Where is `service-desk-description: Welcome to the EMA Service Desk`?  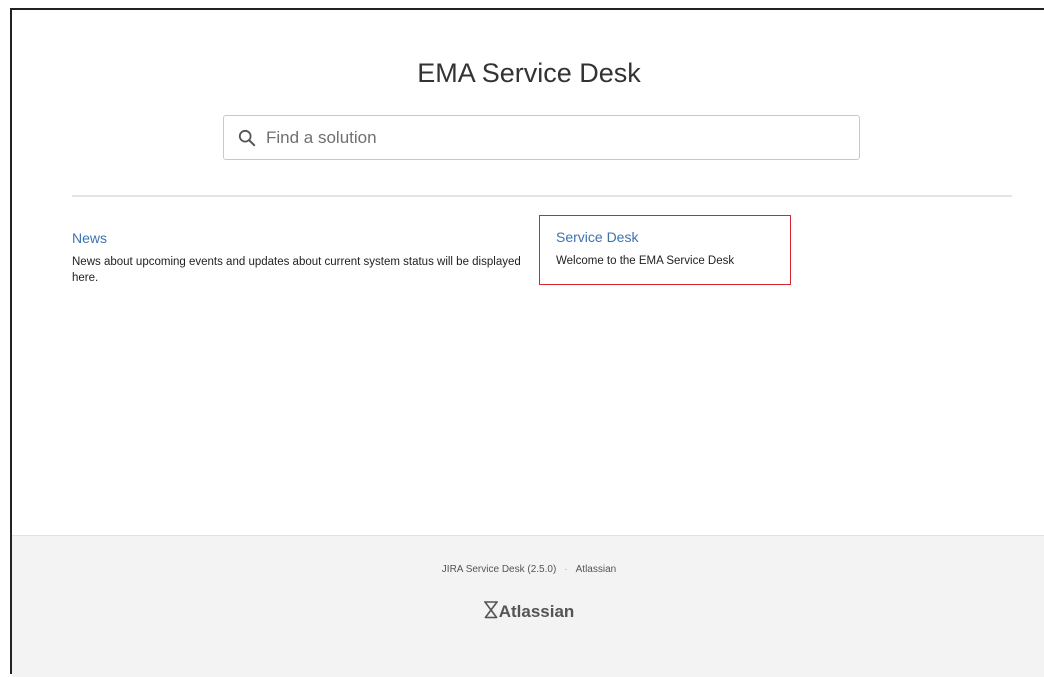 service-desk-description: Welcome to the EMA Service Desk is located at coordinates (645, 261).